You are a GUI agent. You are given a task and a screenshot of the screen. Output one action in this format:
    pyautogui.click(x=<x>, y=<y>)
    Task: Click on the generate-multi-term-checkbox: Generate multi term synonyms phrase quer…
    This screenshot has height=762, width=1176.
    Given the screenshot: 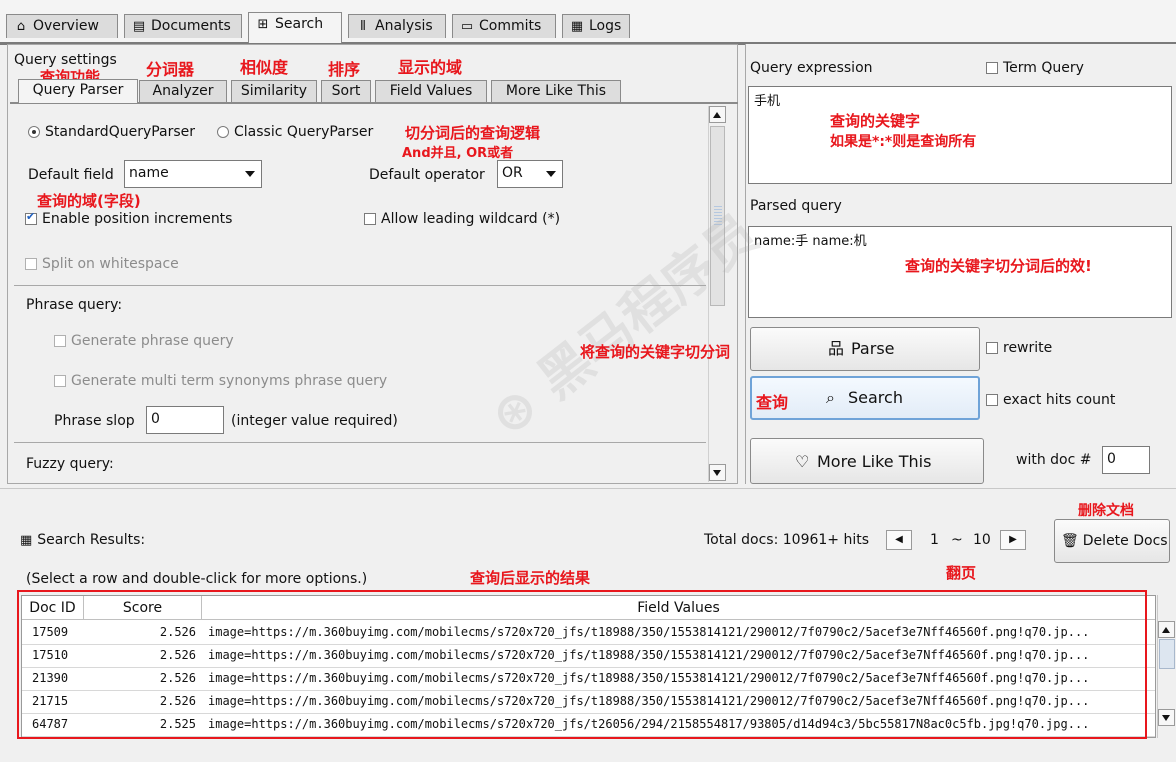 What is the action you would take?
    pyautogui.click(x=220, y=381)
    